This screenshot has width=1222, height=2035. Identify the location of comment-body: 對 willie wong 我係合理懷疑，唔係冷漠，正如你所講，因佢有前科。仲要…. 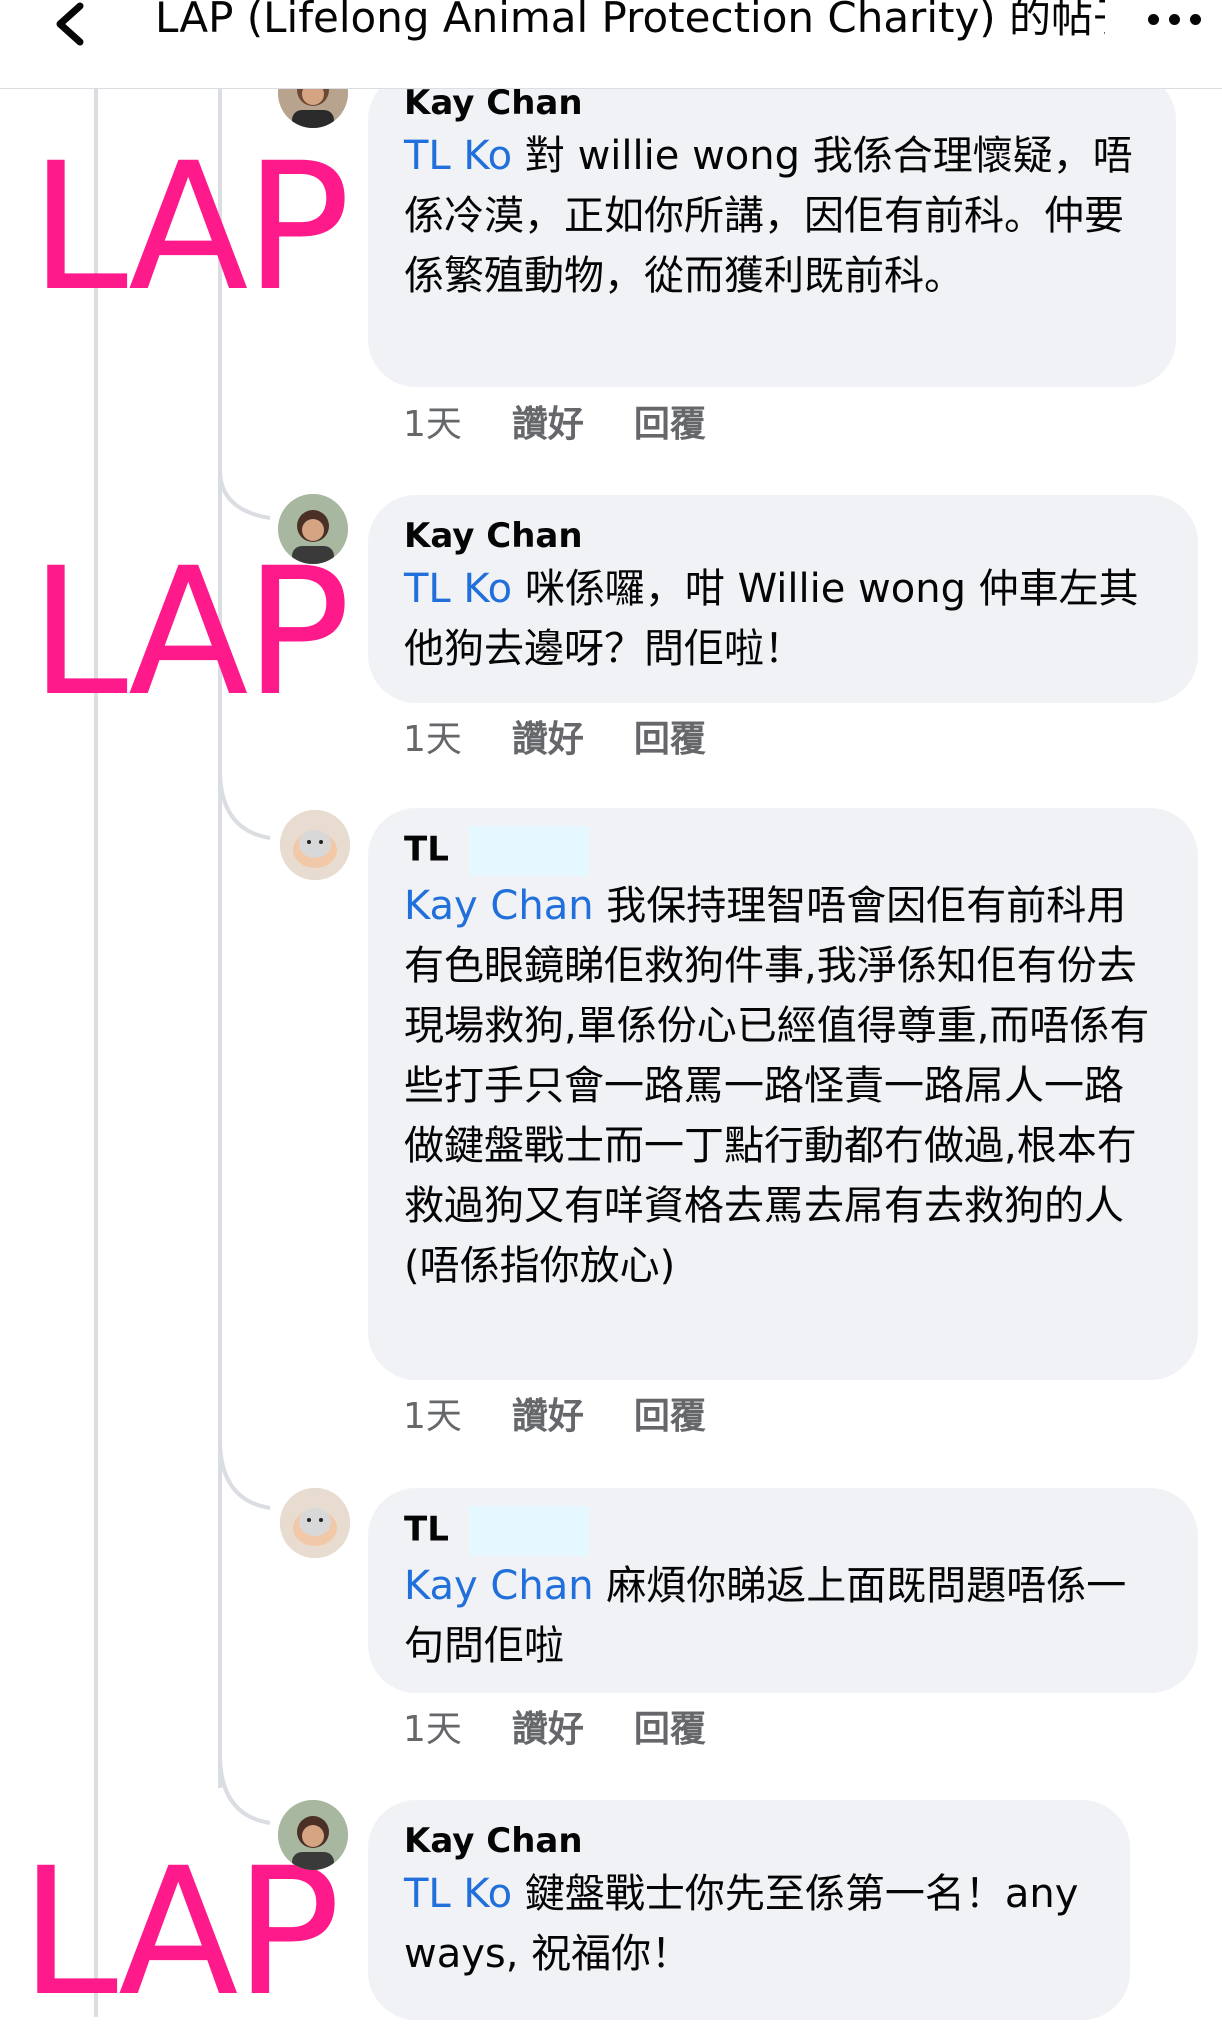
(768, 216).